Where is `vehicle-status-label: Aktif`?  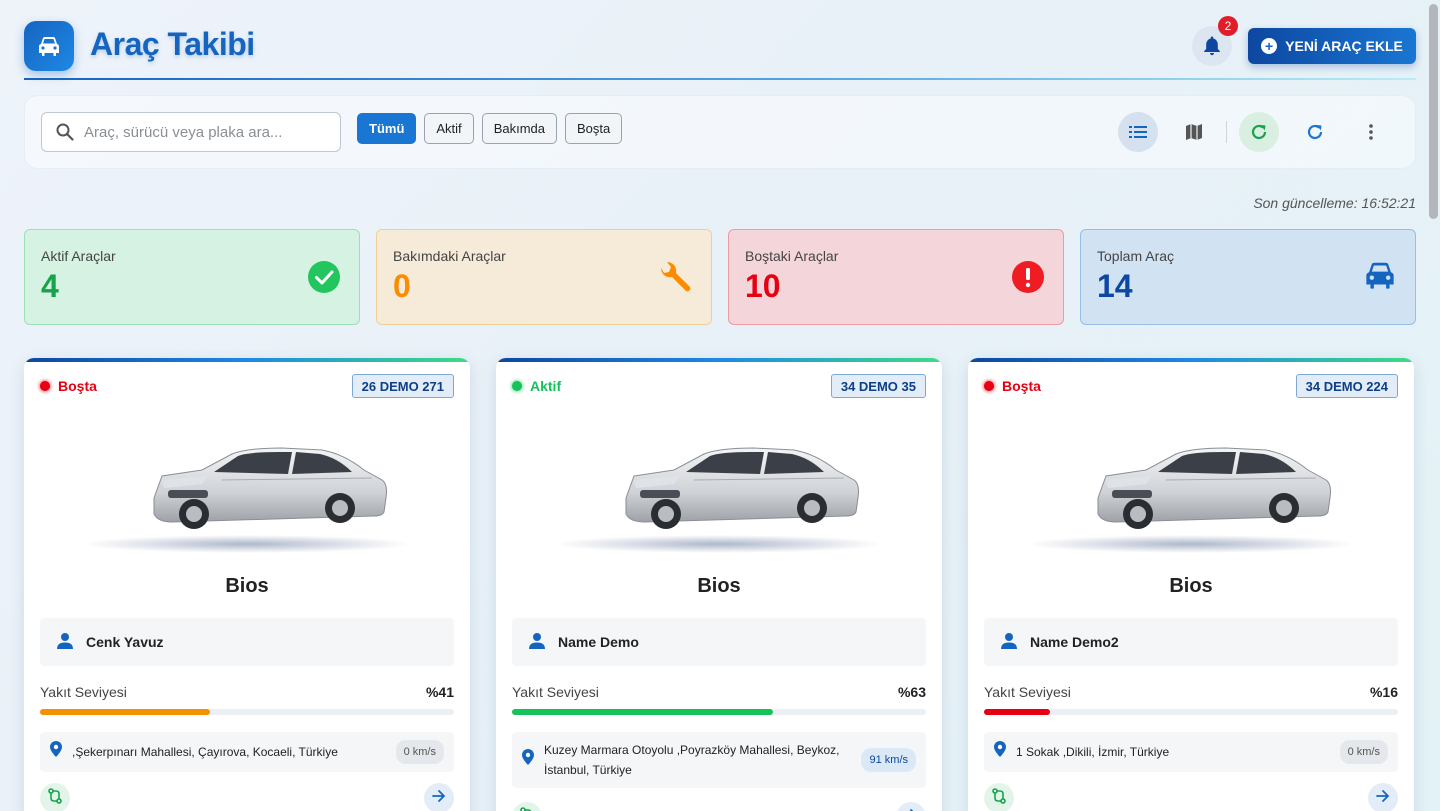 vehicle-status-label: Aktif is located at coordinates (546, 386).